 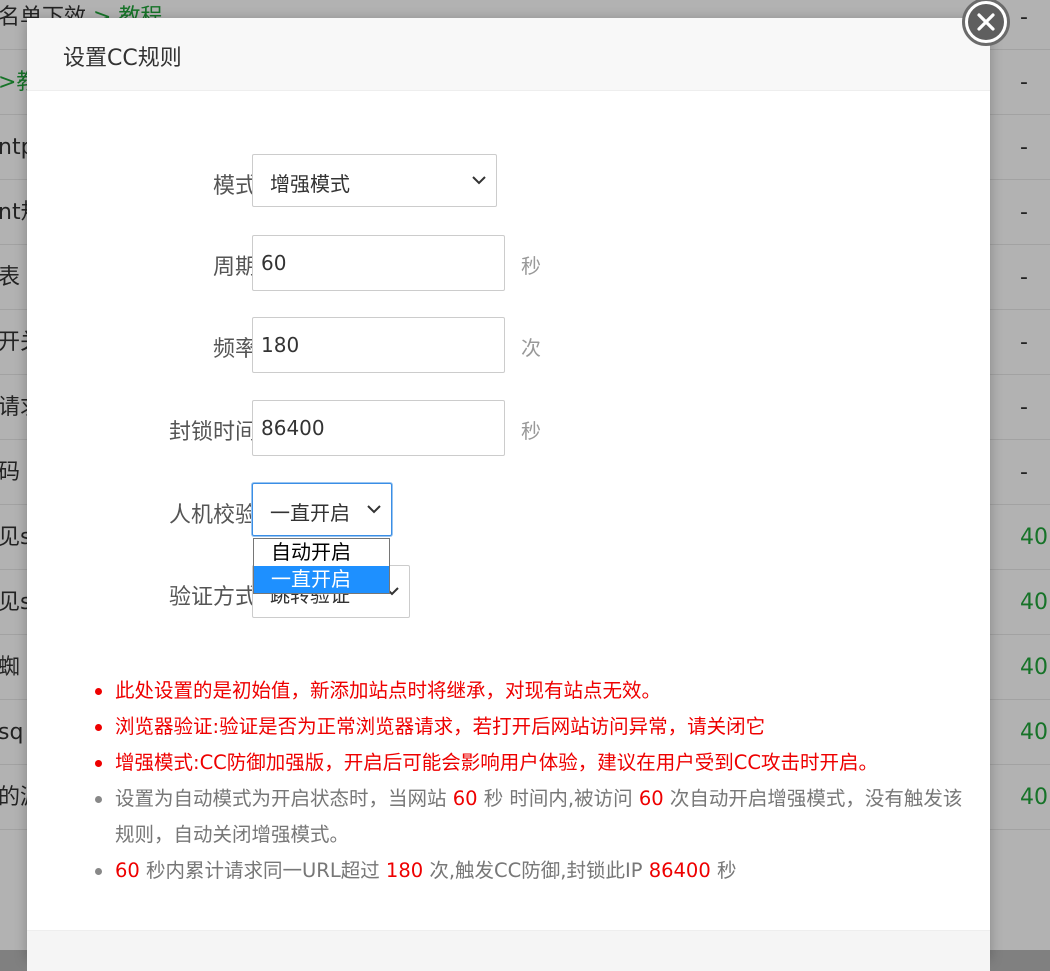 I want to click on captcha-option-always: 一直开启, so click(x=321, y=579).